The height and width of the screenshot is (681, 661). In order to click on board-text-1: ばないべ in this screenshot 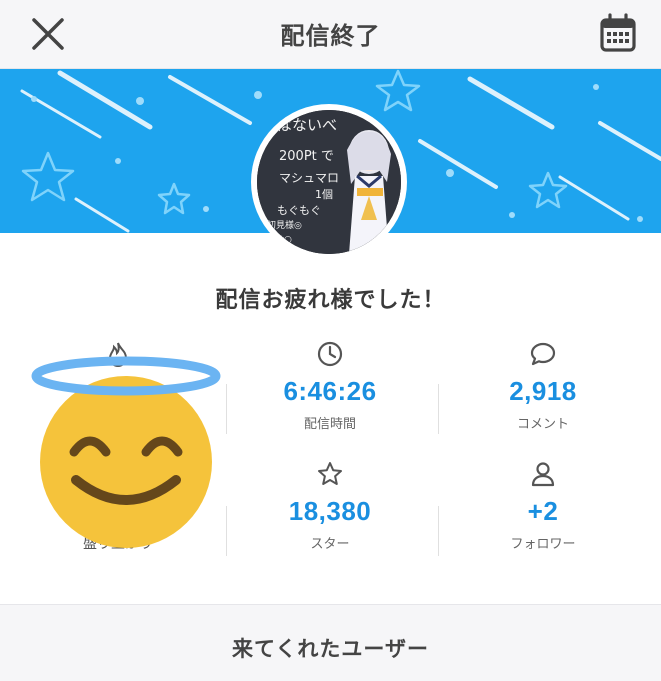, I will do `click(307, 125)`.